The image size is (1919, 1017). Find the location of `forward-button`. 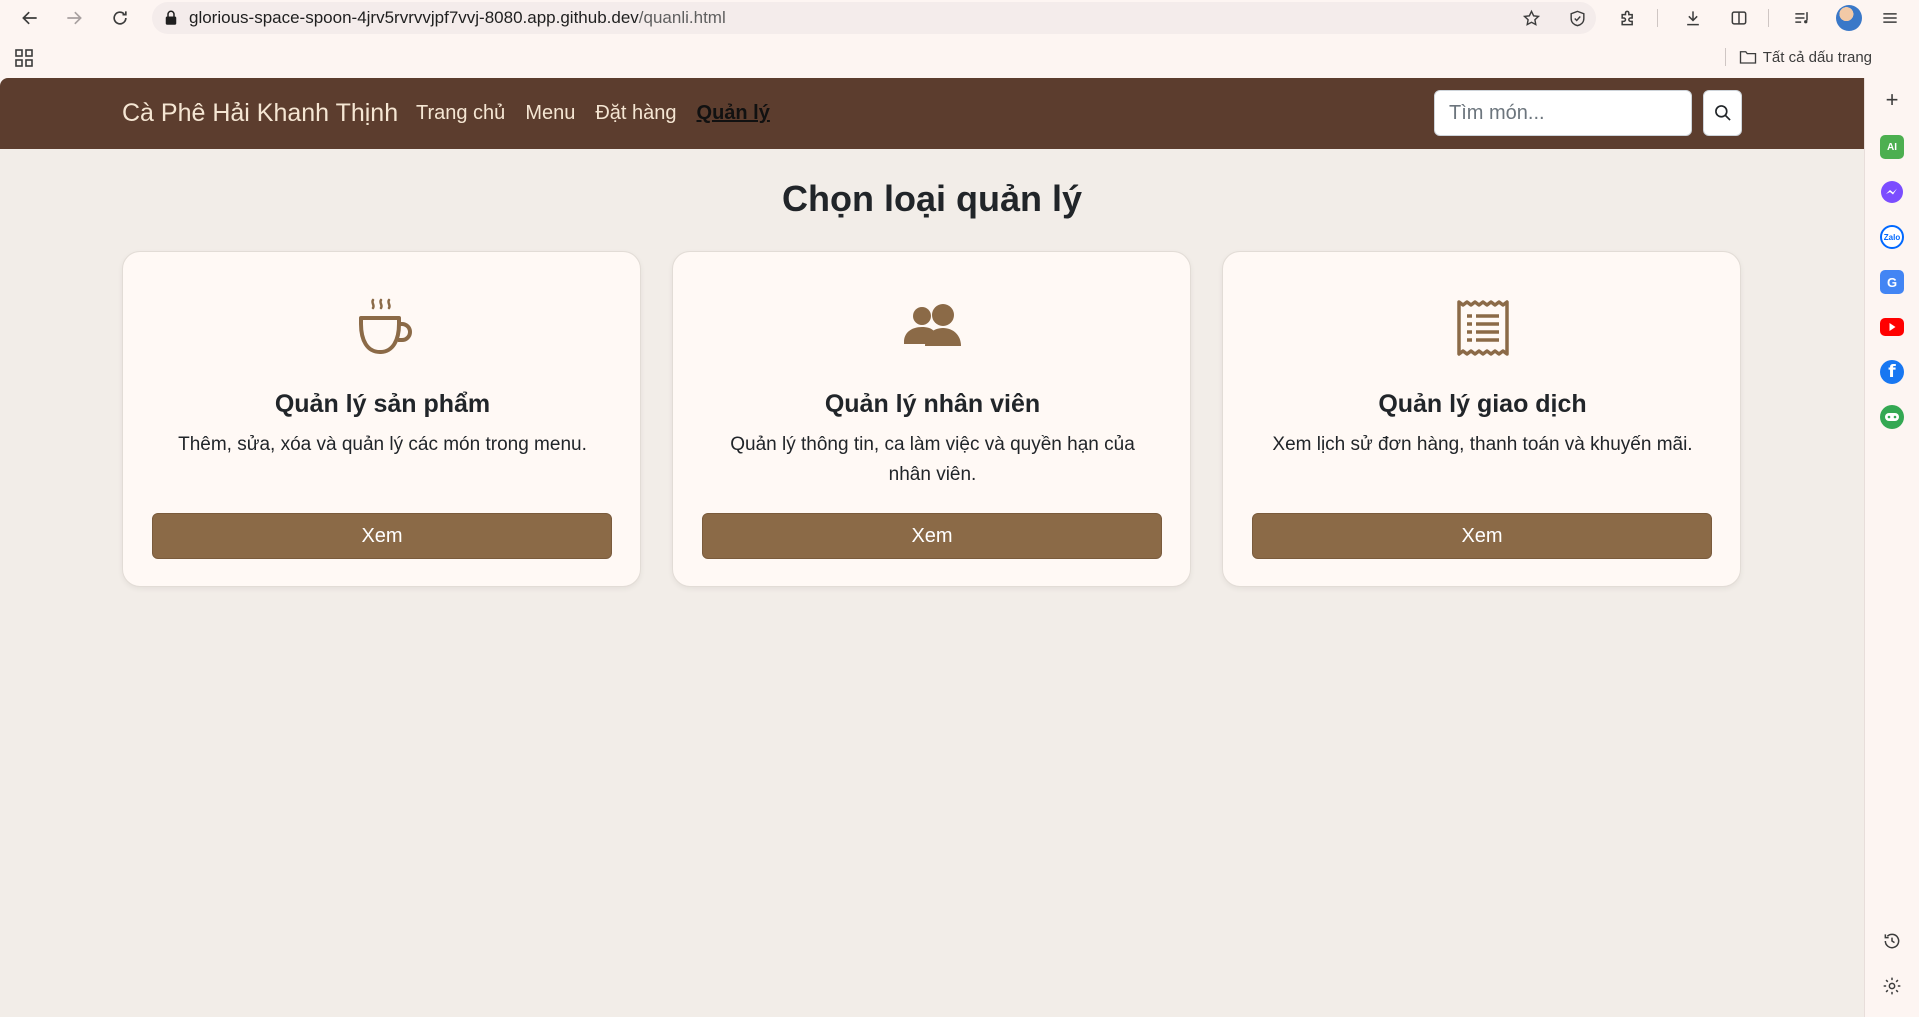

forward-button is located at coordinates (74, 18).